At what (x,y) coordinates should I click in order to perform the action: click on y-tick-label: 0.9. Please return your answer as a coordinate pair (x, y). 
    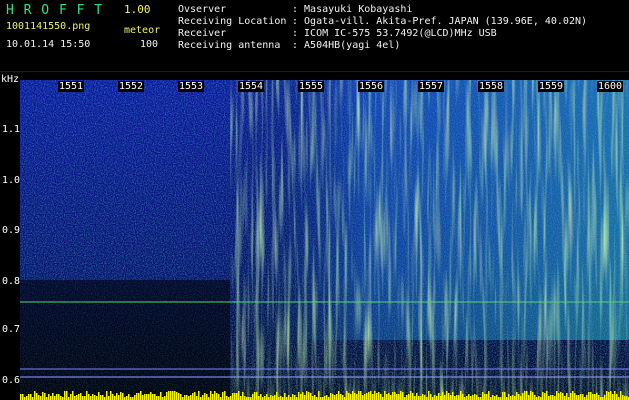
    Looking at the image, I should click on (11, 230).